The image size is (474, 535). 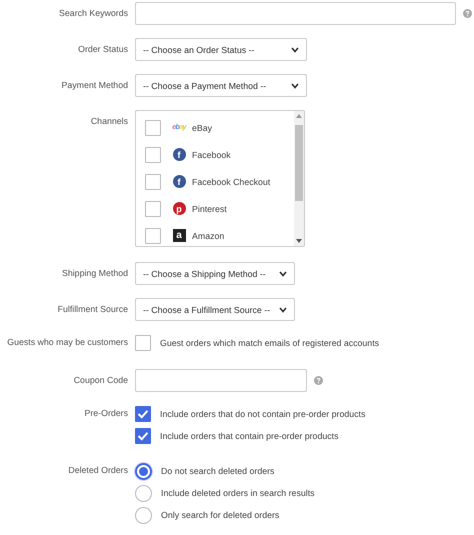 I want to click on option-label: Guest orders which match emails of registered accounts, so click(x=270, y=343).